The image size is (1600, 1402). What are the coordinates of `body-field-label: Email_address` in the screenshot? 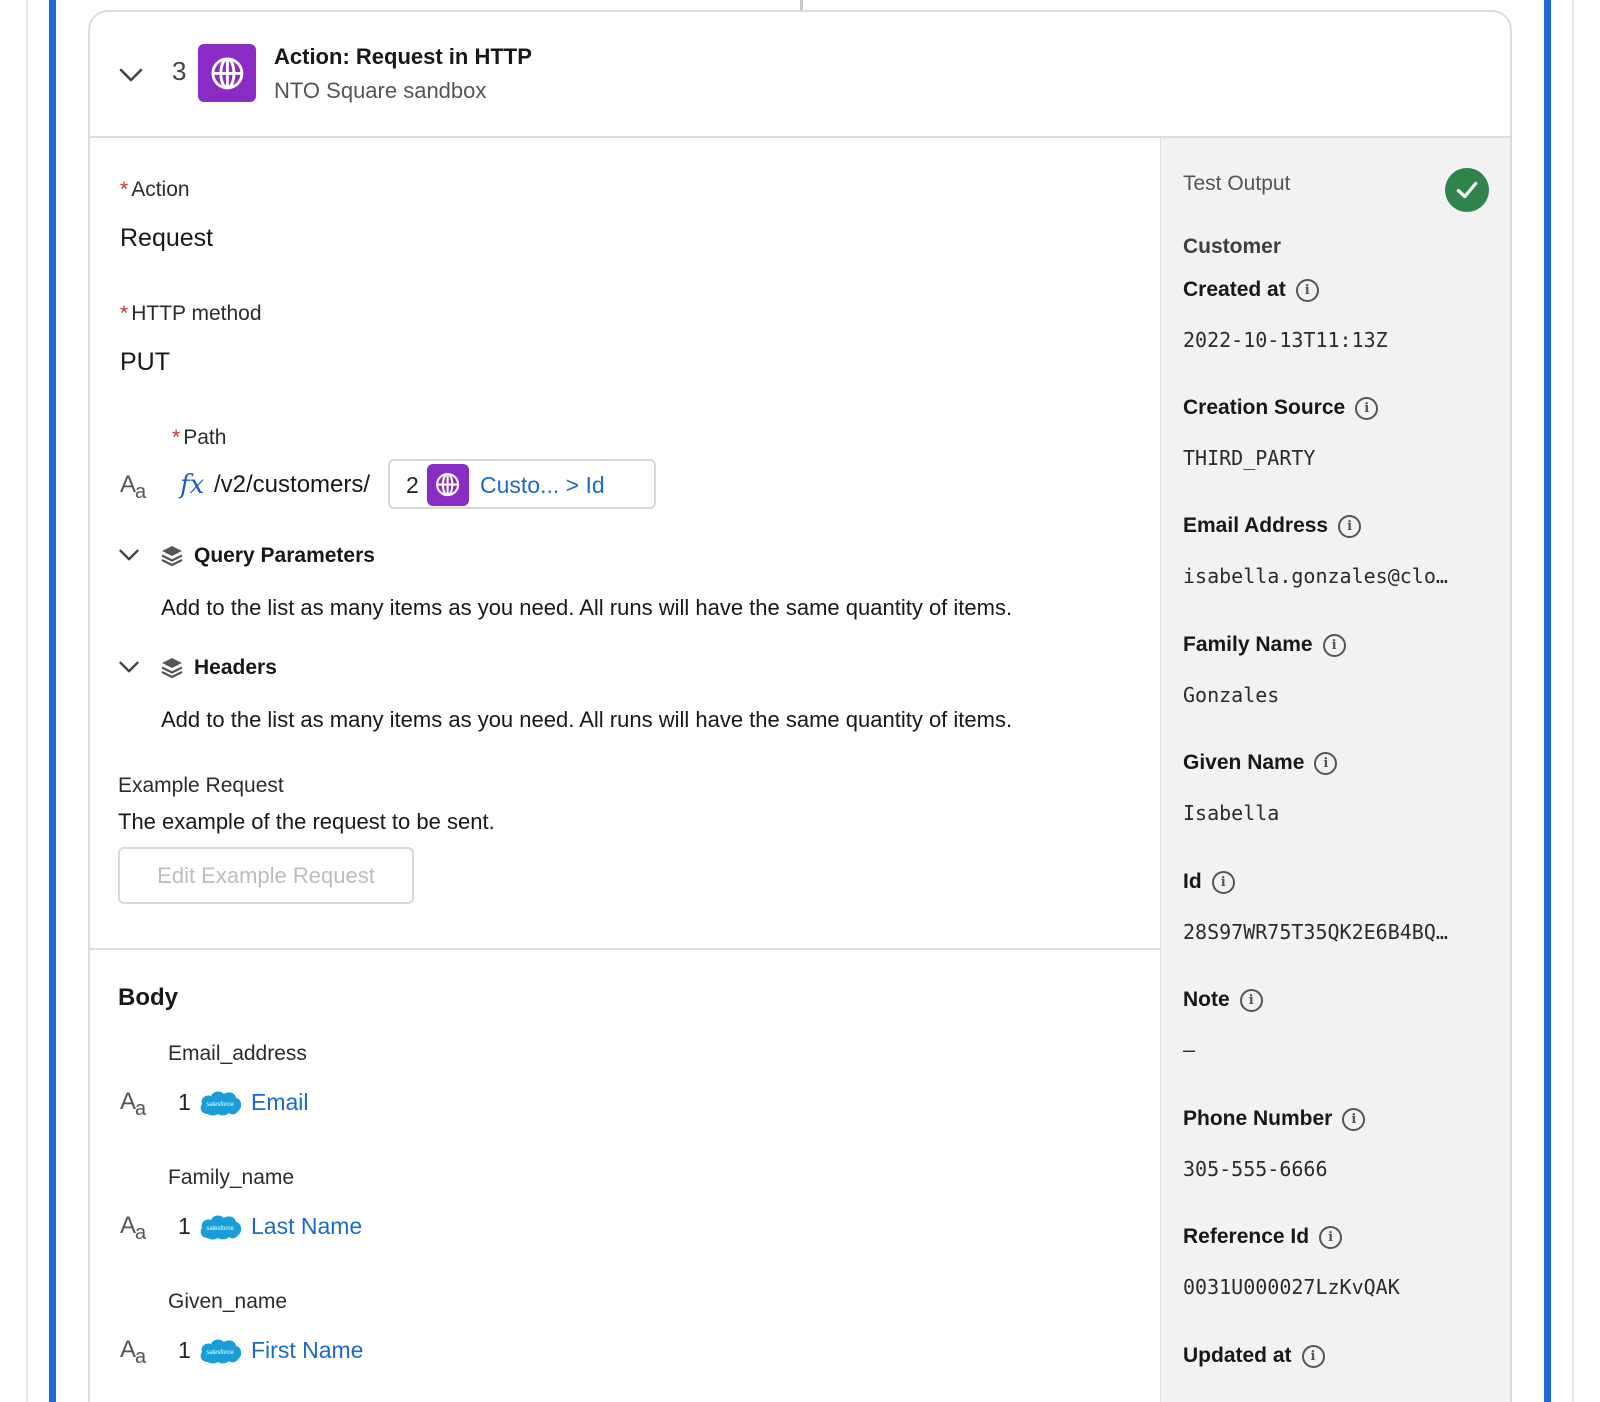 It's located at (237, 1053).